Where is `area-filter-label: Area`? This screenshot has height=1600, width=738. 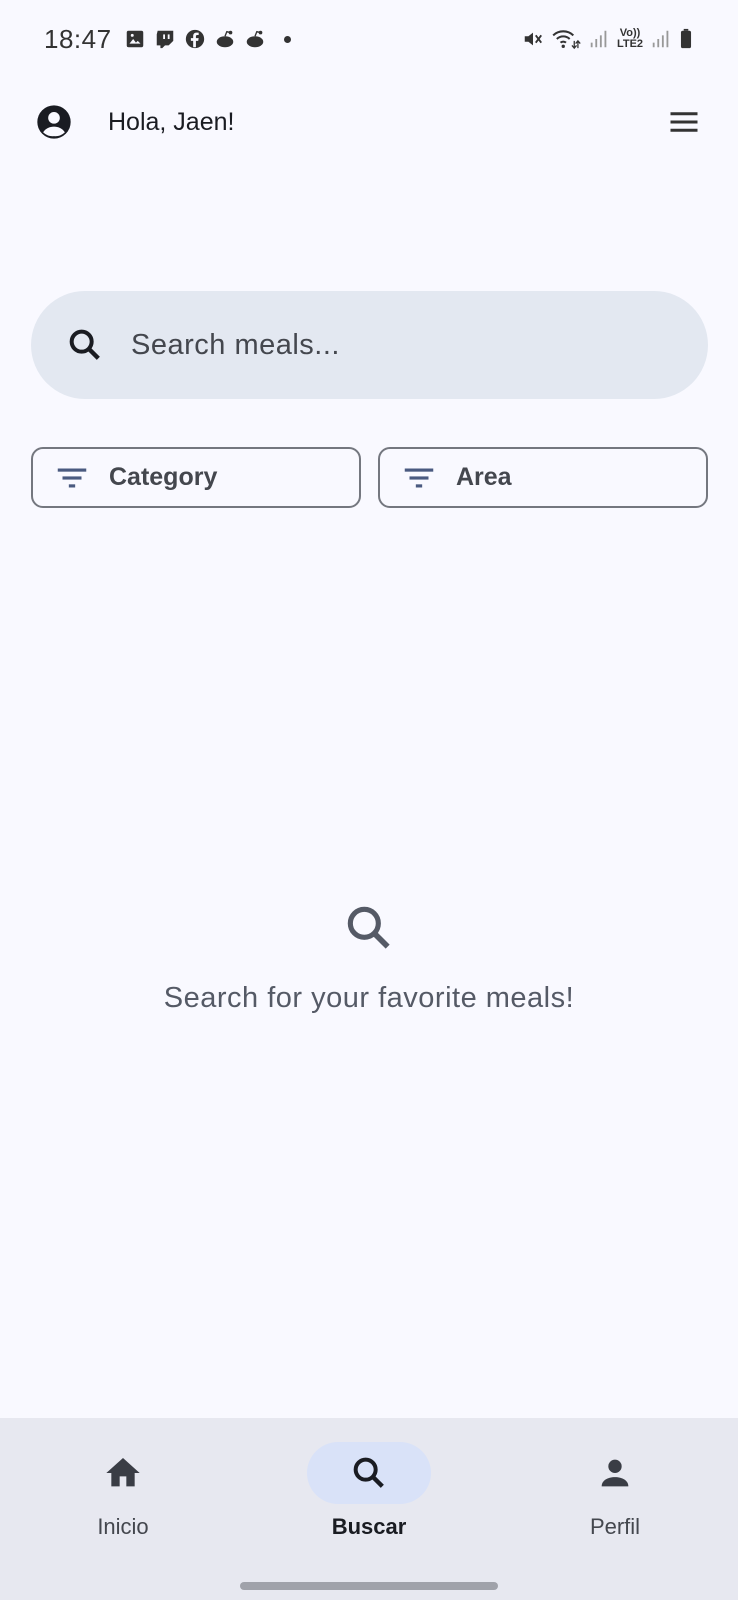 area-filter-label: Area is located at coordinates (484, 477).